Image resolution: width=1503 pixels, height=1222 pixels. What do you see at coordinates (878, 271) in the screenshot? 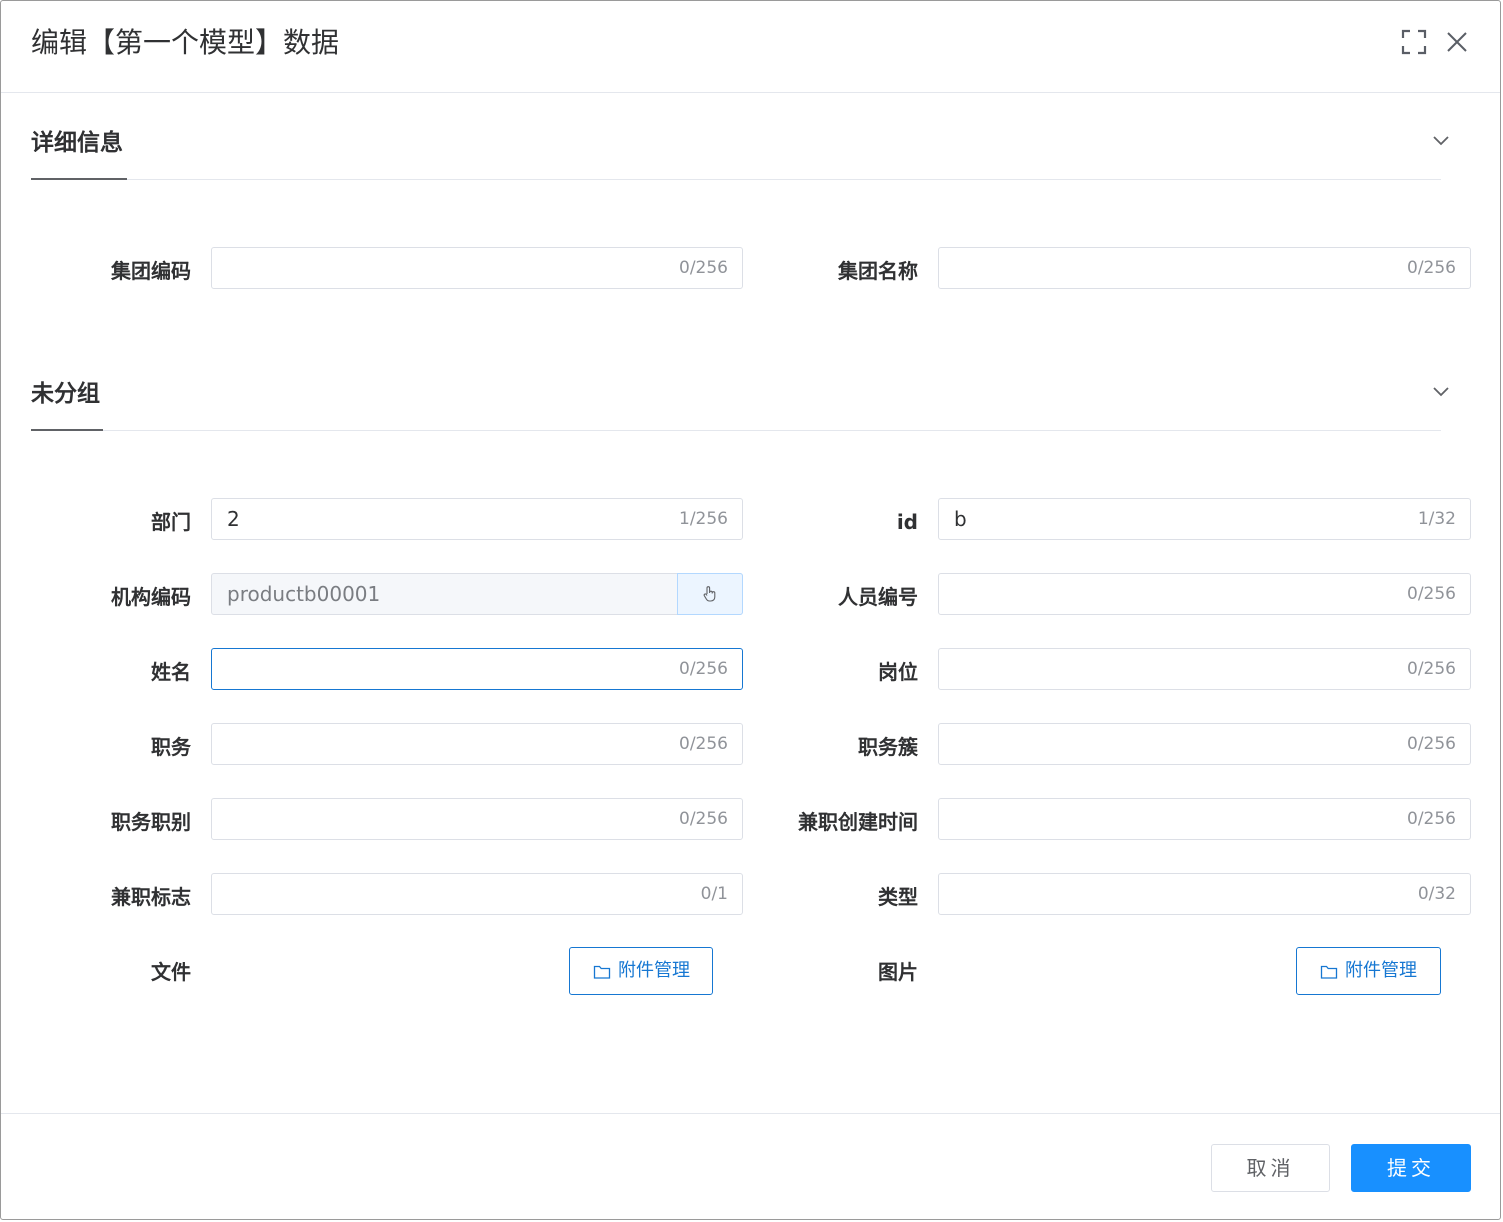
I see `field-label: 集团名称` at bounding box center [878, 271].